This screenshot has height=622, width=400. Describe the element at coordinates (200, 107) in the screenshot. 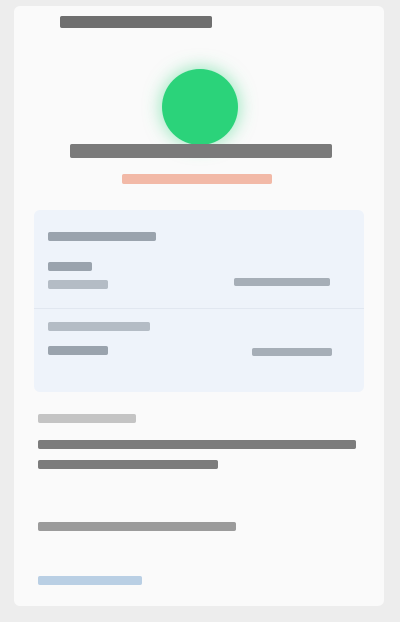

I see `success-check-icon` at that location.